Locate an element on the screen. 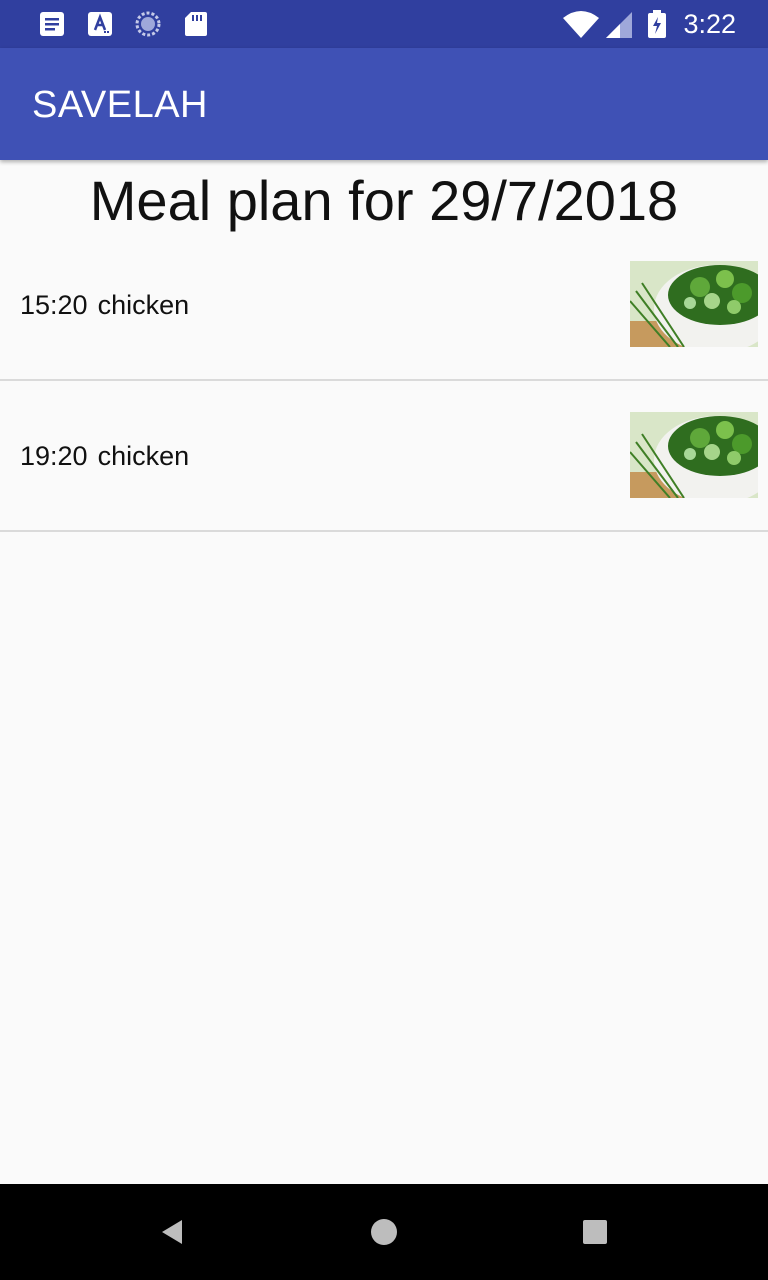 The image size is (768, 1280). meal-text: 19:20 chicken is located at coordinates (104, 456).